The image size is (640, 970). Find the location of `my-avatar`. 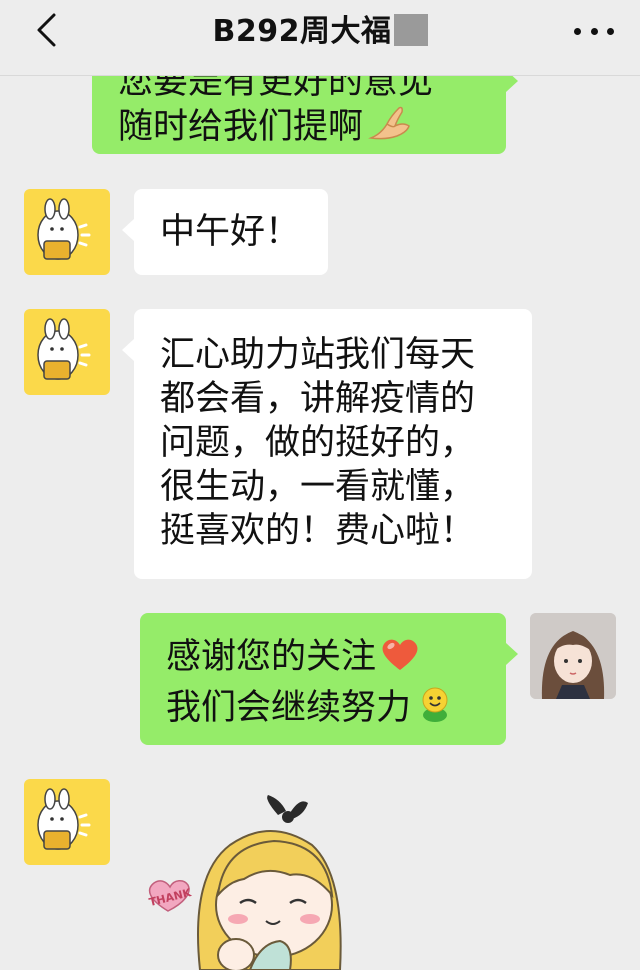

my-avatar is located at coordinates (573, 656).